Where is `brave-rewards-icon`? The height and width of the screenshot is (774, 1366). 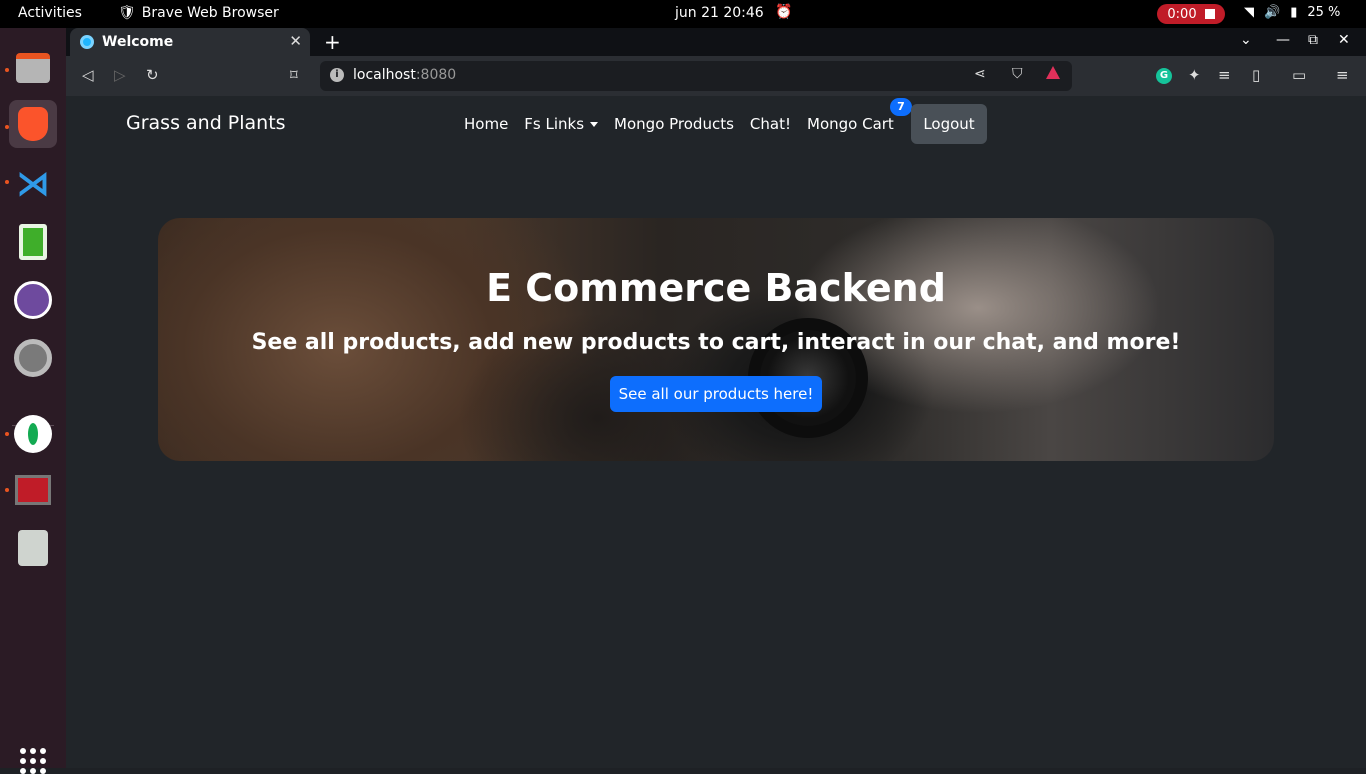
brave-rewards-icon is located at coordinates (1053, 72).